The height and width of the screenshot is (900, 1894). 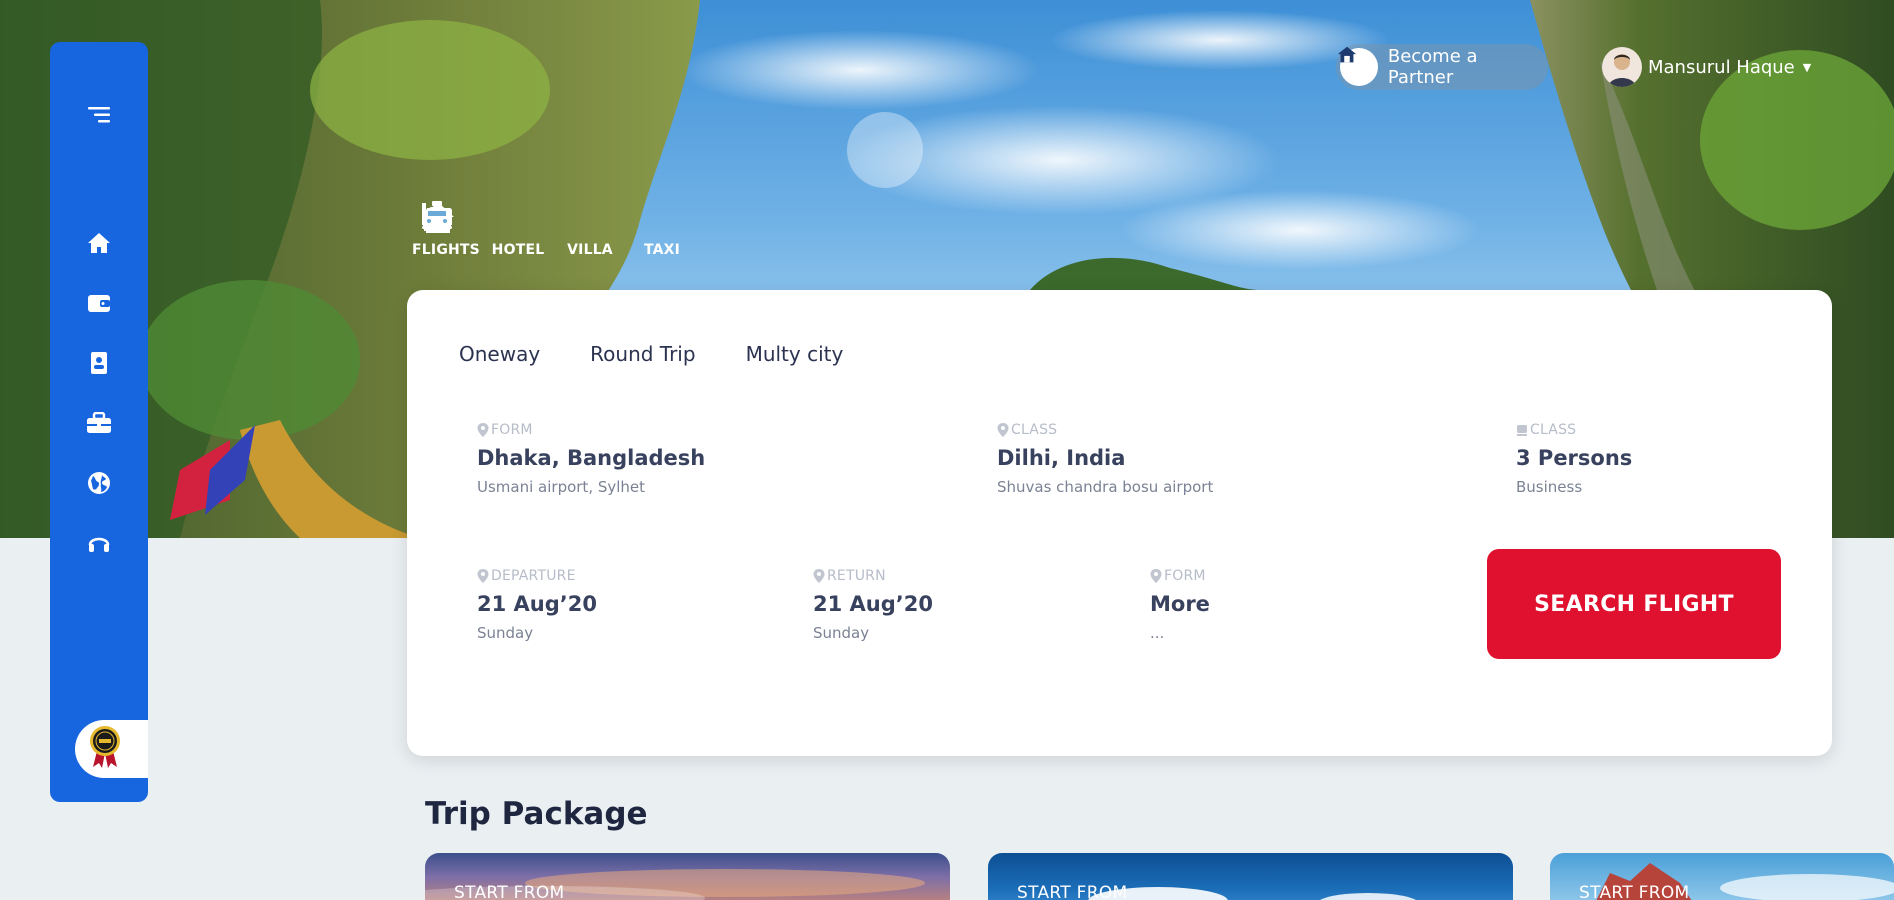 I want to click on sidebar-item-explore, so click(x=99, y=485).